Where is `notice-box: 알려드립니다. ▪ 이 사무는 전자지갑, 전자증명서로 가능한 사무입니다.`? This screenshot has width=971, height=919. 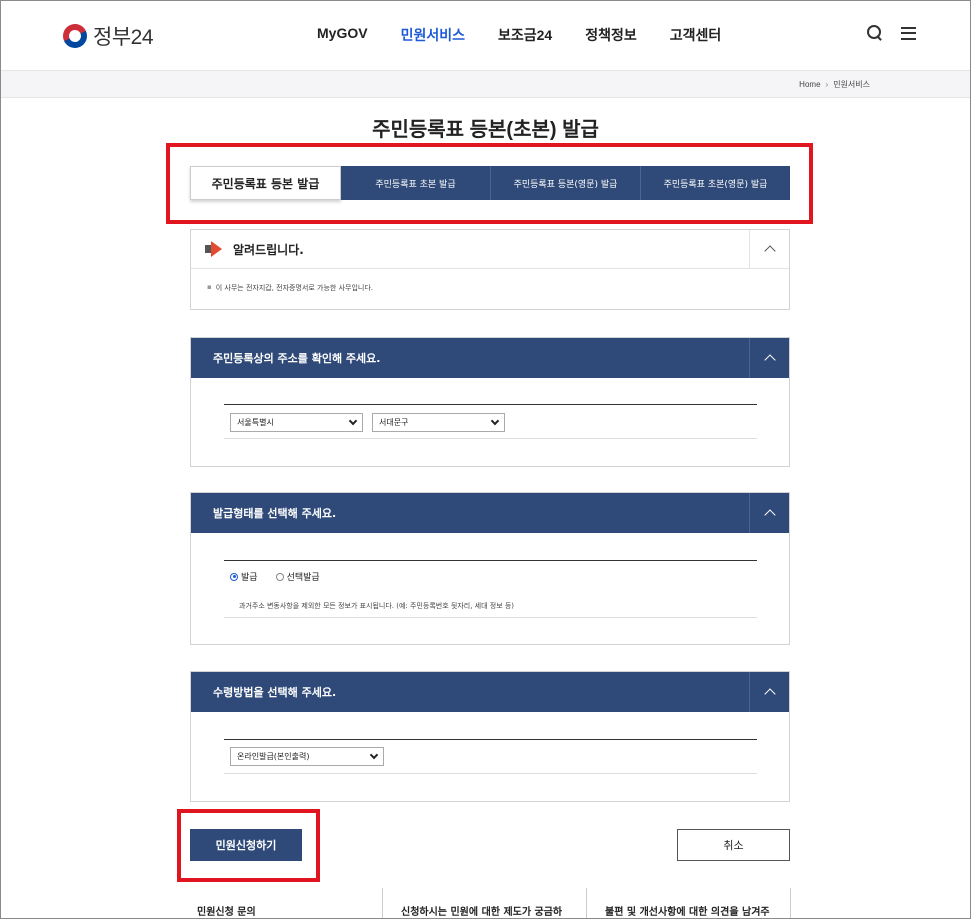 notice-box: 알려드립니다. ▪ 이 사무는 전자지갑, 전자증명서로 가능한 사무입니다. is located at coordinates (490, 269).